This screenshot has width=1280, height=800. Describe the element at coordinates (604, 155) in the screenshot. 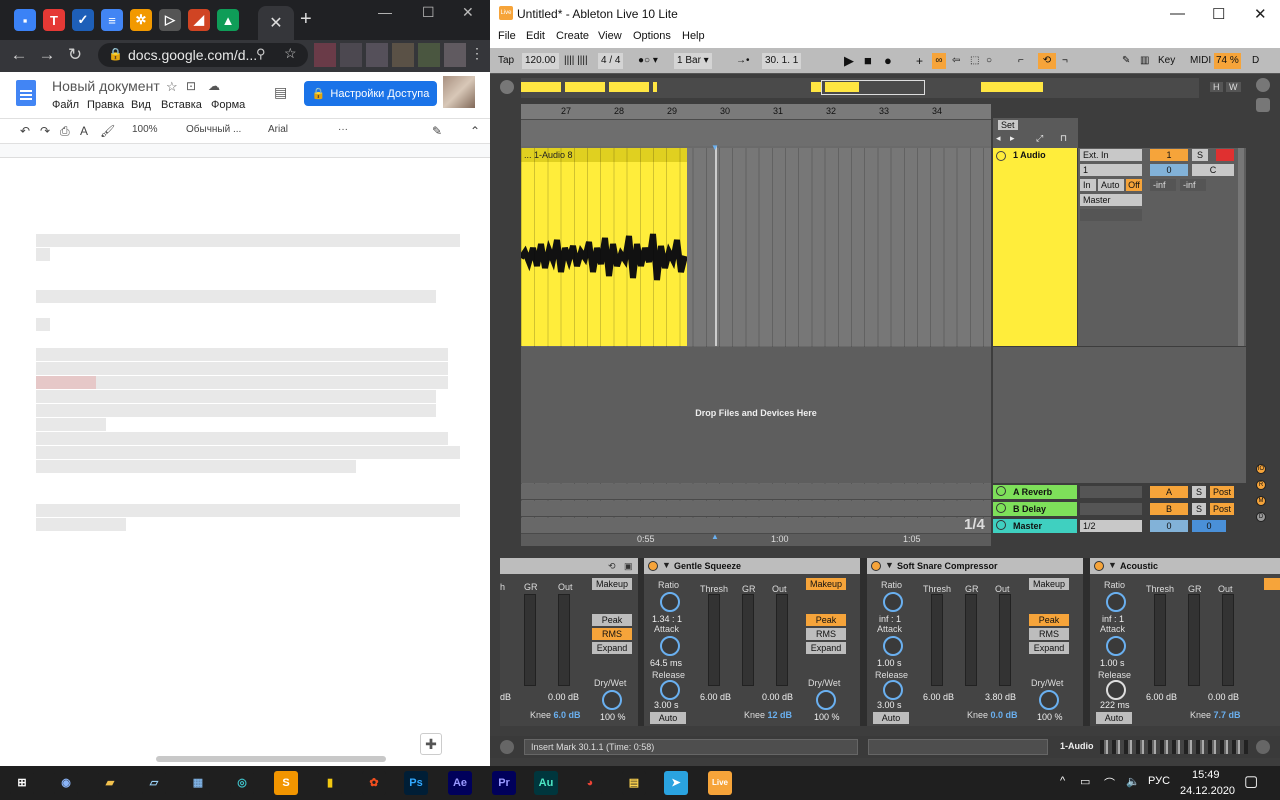

I see `clip-name: ... 1-Audio 8` at that location.